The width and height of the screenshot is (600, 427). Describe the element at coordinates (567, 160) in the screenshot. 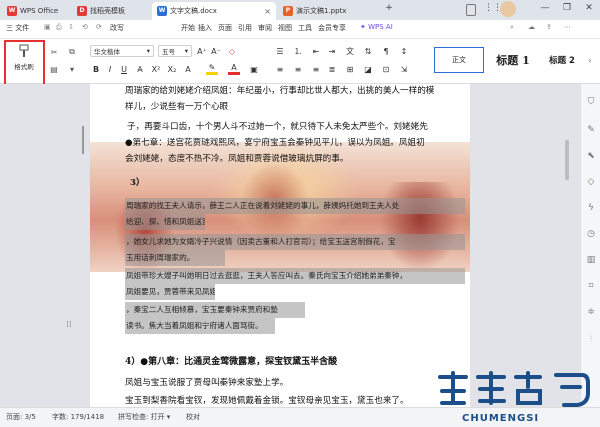

I see `vertical-scrollbar` at that location.